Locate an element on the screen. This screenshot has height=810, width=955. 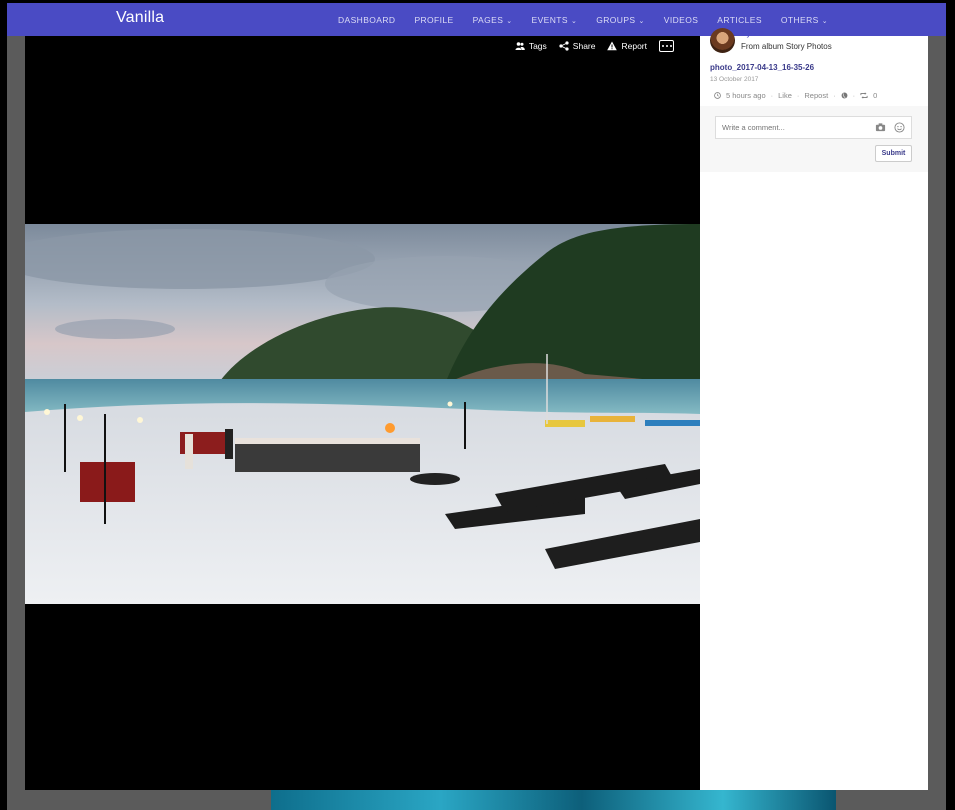
camera-icon is located at coordinates (880, 127).